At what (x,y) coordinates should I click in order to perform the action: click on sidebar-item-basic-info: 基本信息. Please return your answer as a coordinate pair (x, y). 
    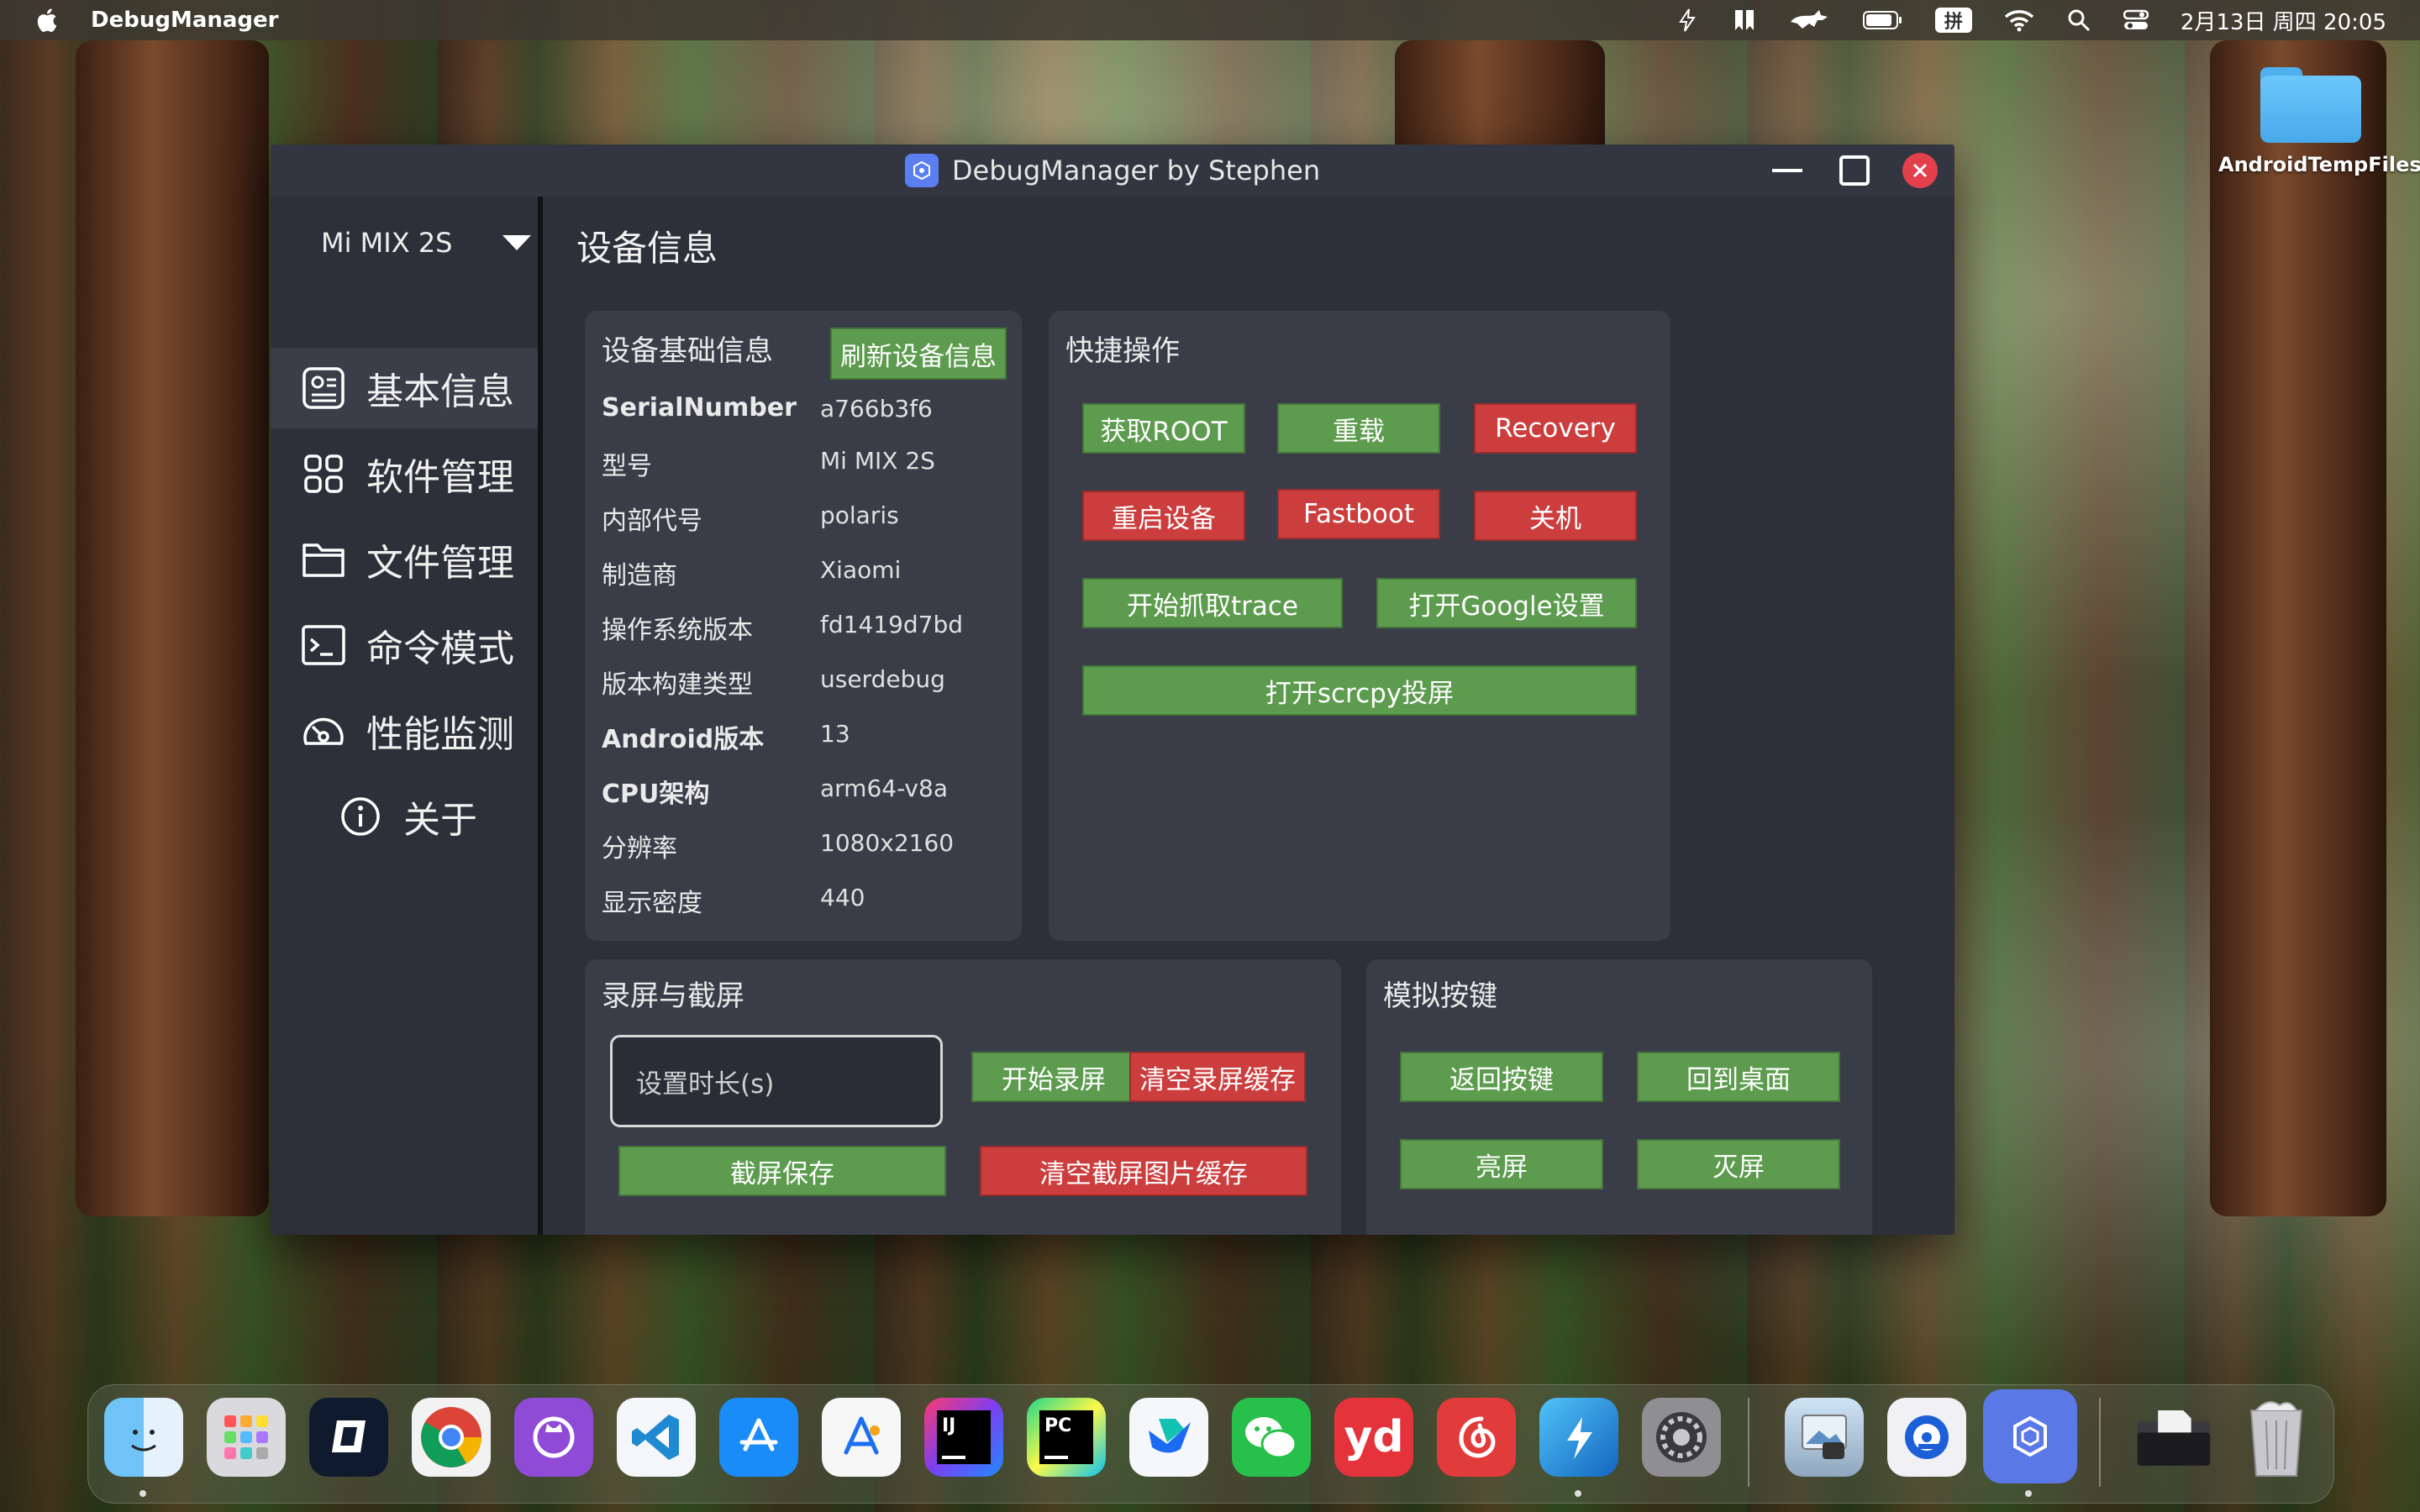
    Looking at the image, I should click on (405, 388).